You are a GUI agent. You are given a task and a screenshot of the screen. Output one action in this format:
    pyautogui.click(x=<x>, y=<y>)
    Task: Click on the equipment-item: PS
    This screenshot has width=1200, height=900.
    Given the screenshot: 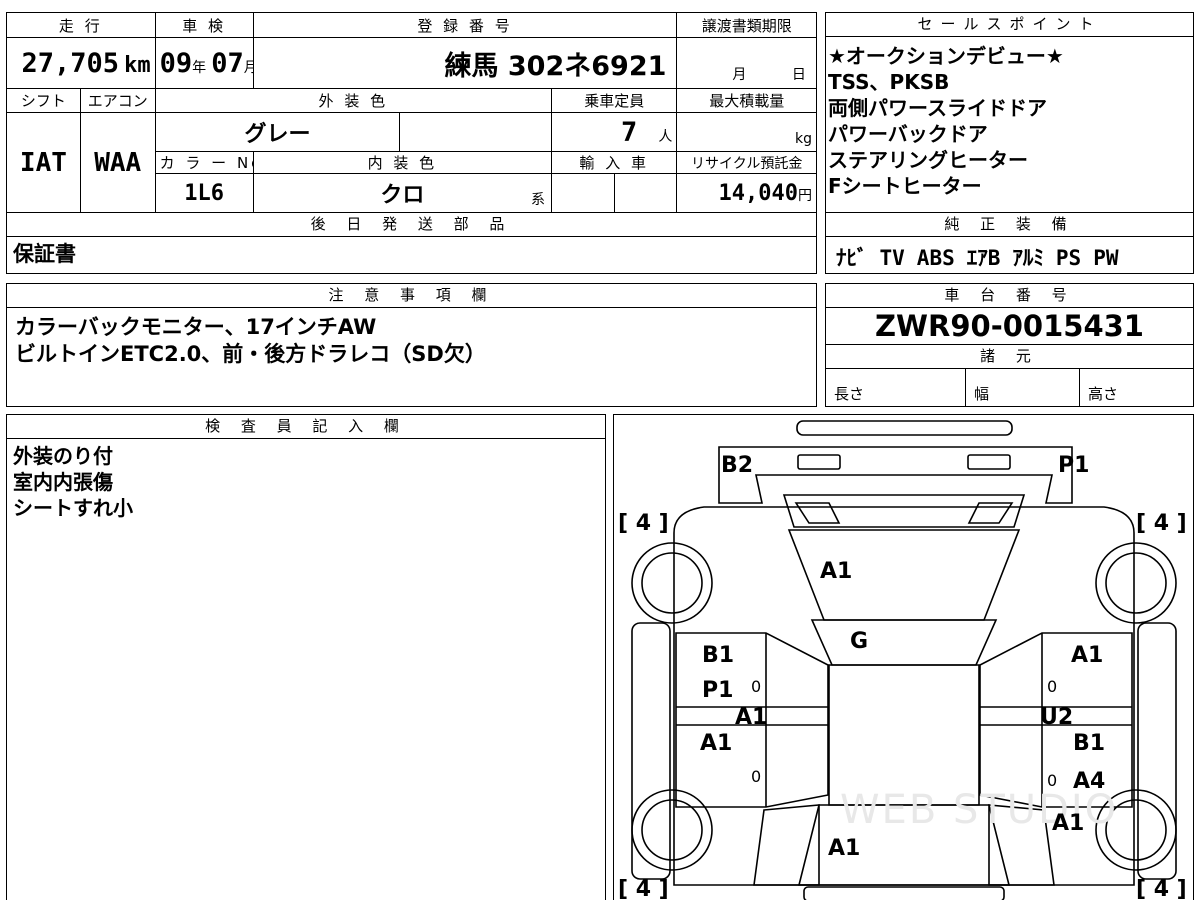 What is the action you would take?
    pyautogui.click(x=1068, y=258)
    